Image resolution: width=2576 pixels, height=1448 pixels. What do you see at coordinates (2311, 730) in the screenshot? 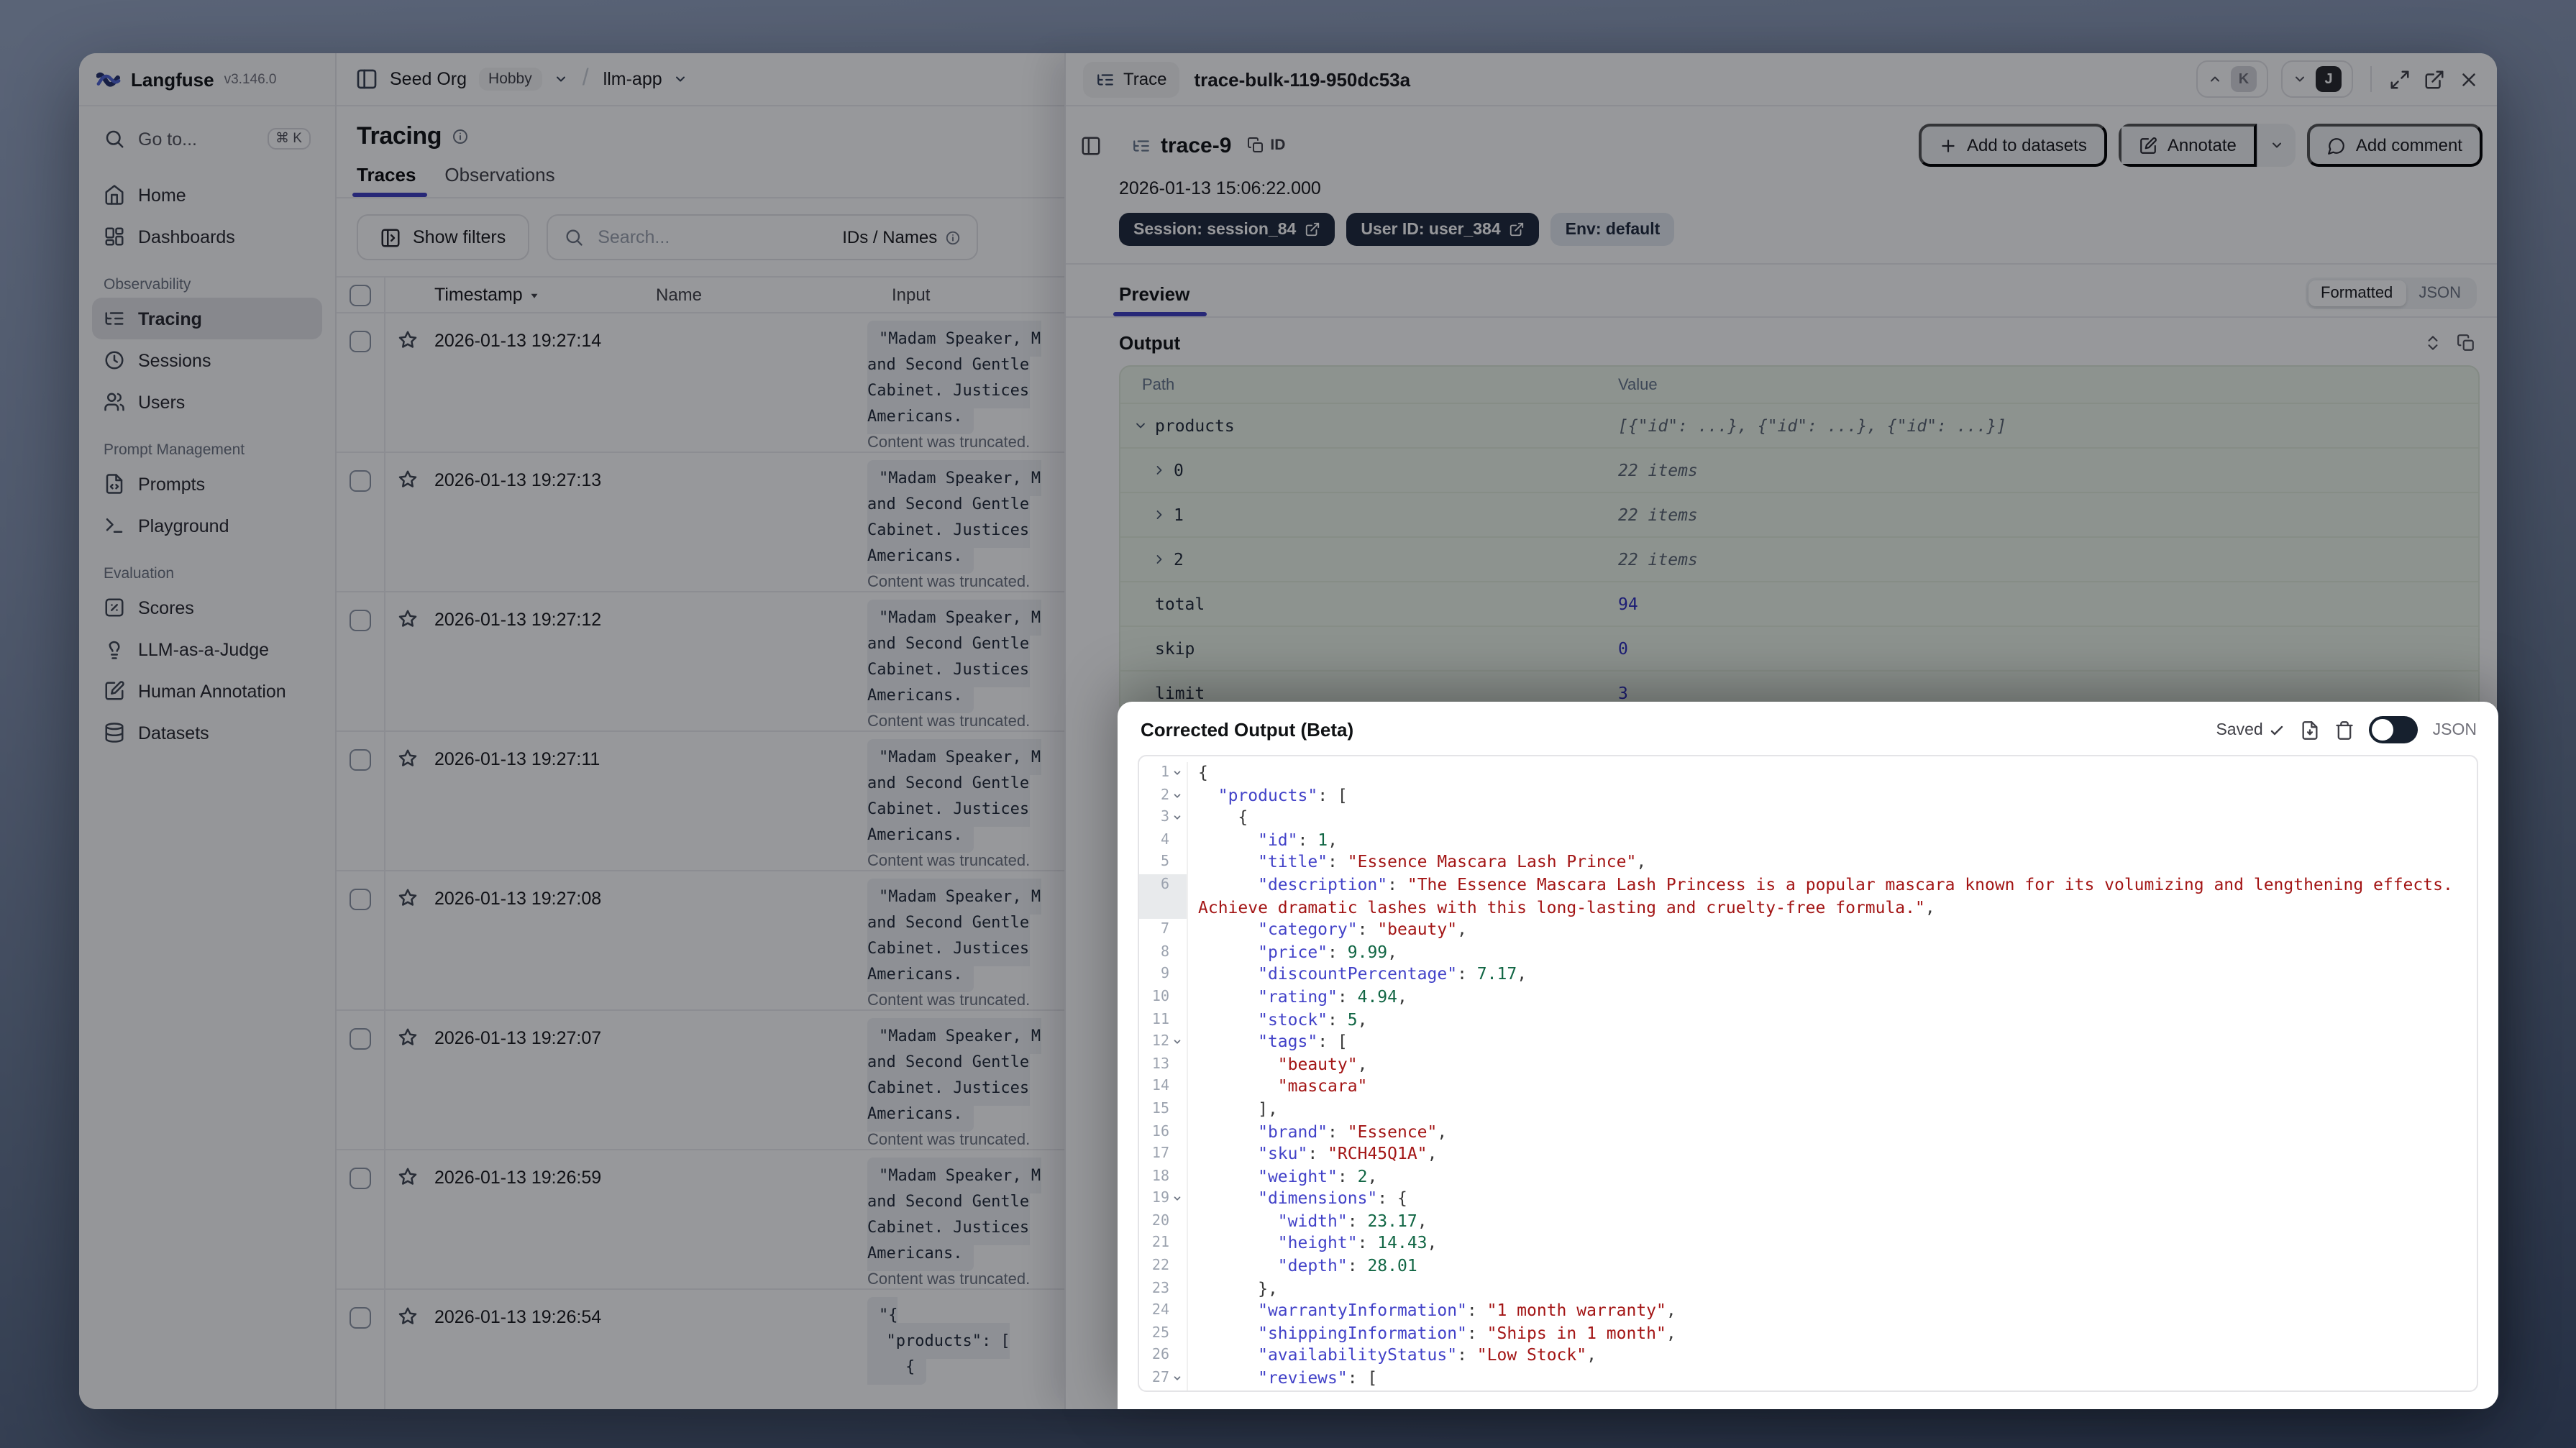
I see `save-file-icon` at bounding box center [2311, 730].